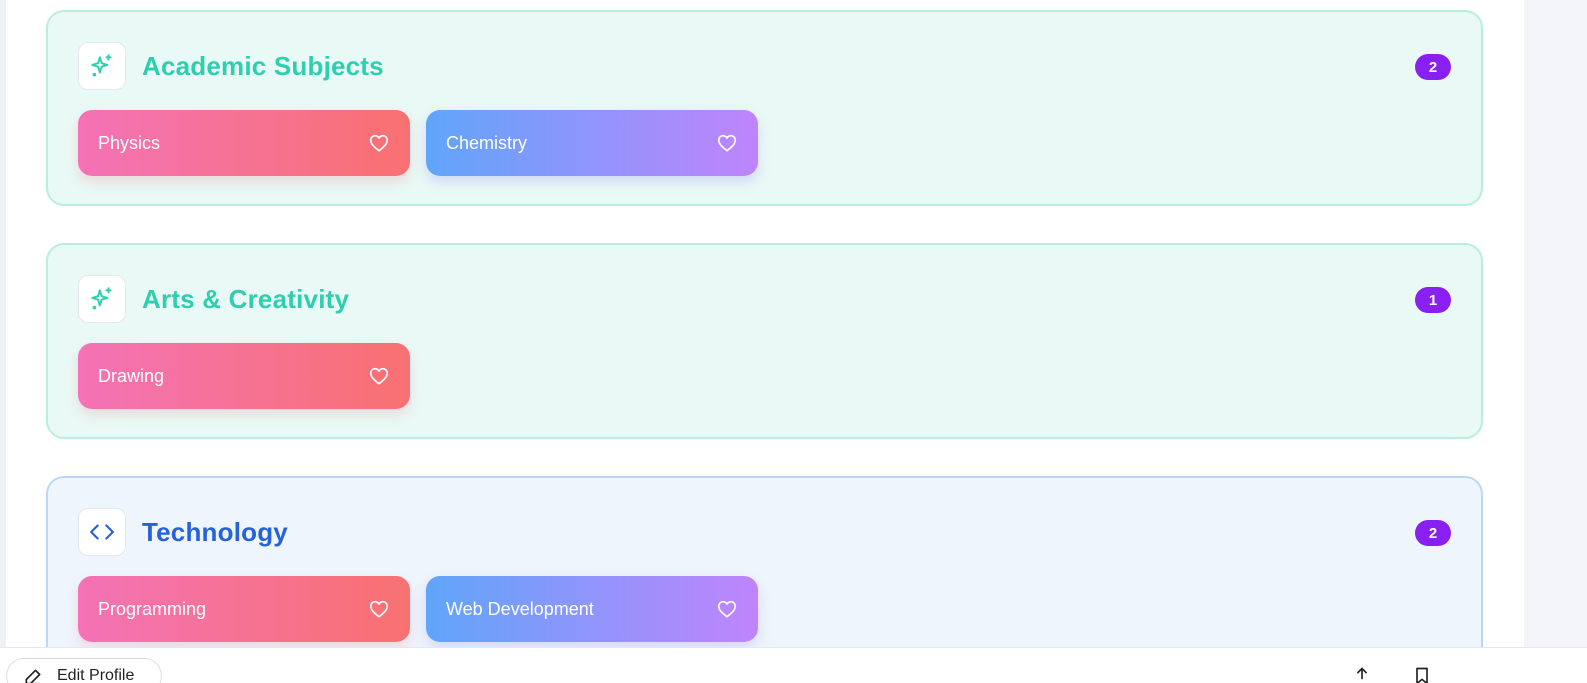  What do you see at coordinates (102, 532) in the screenshot?
I see `code-icon` at bounding box center [102, 532].